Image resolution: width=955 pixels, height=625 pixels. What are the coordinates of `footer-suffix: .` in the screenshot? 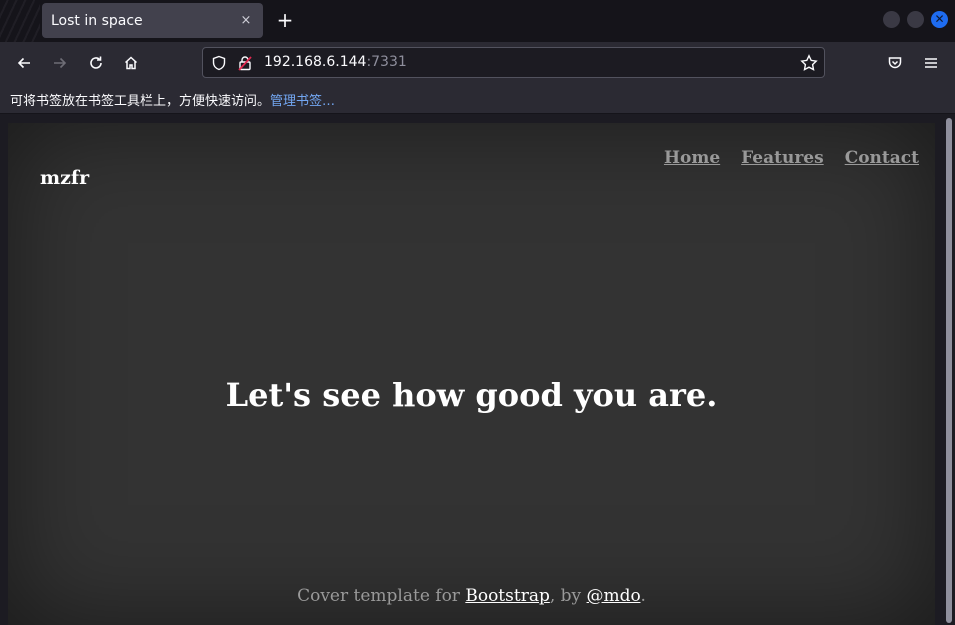 It's located at (643, 596).